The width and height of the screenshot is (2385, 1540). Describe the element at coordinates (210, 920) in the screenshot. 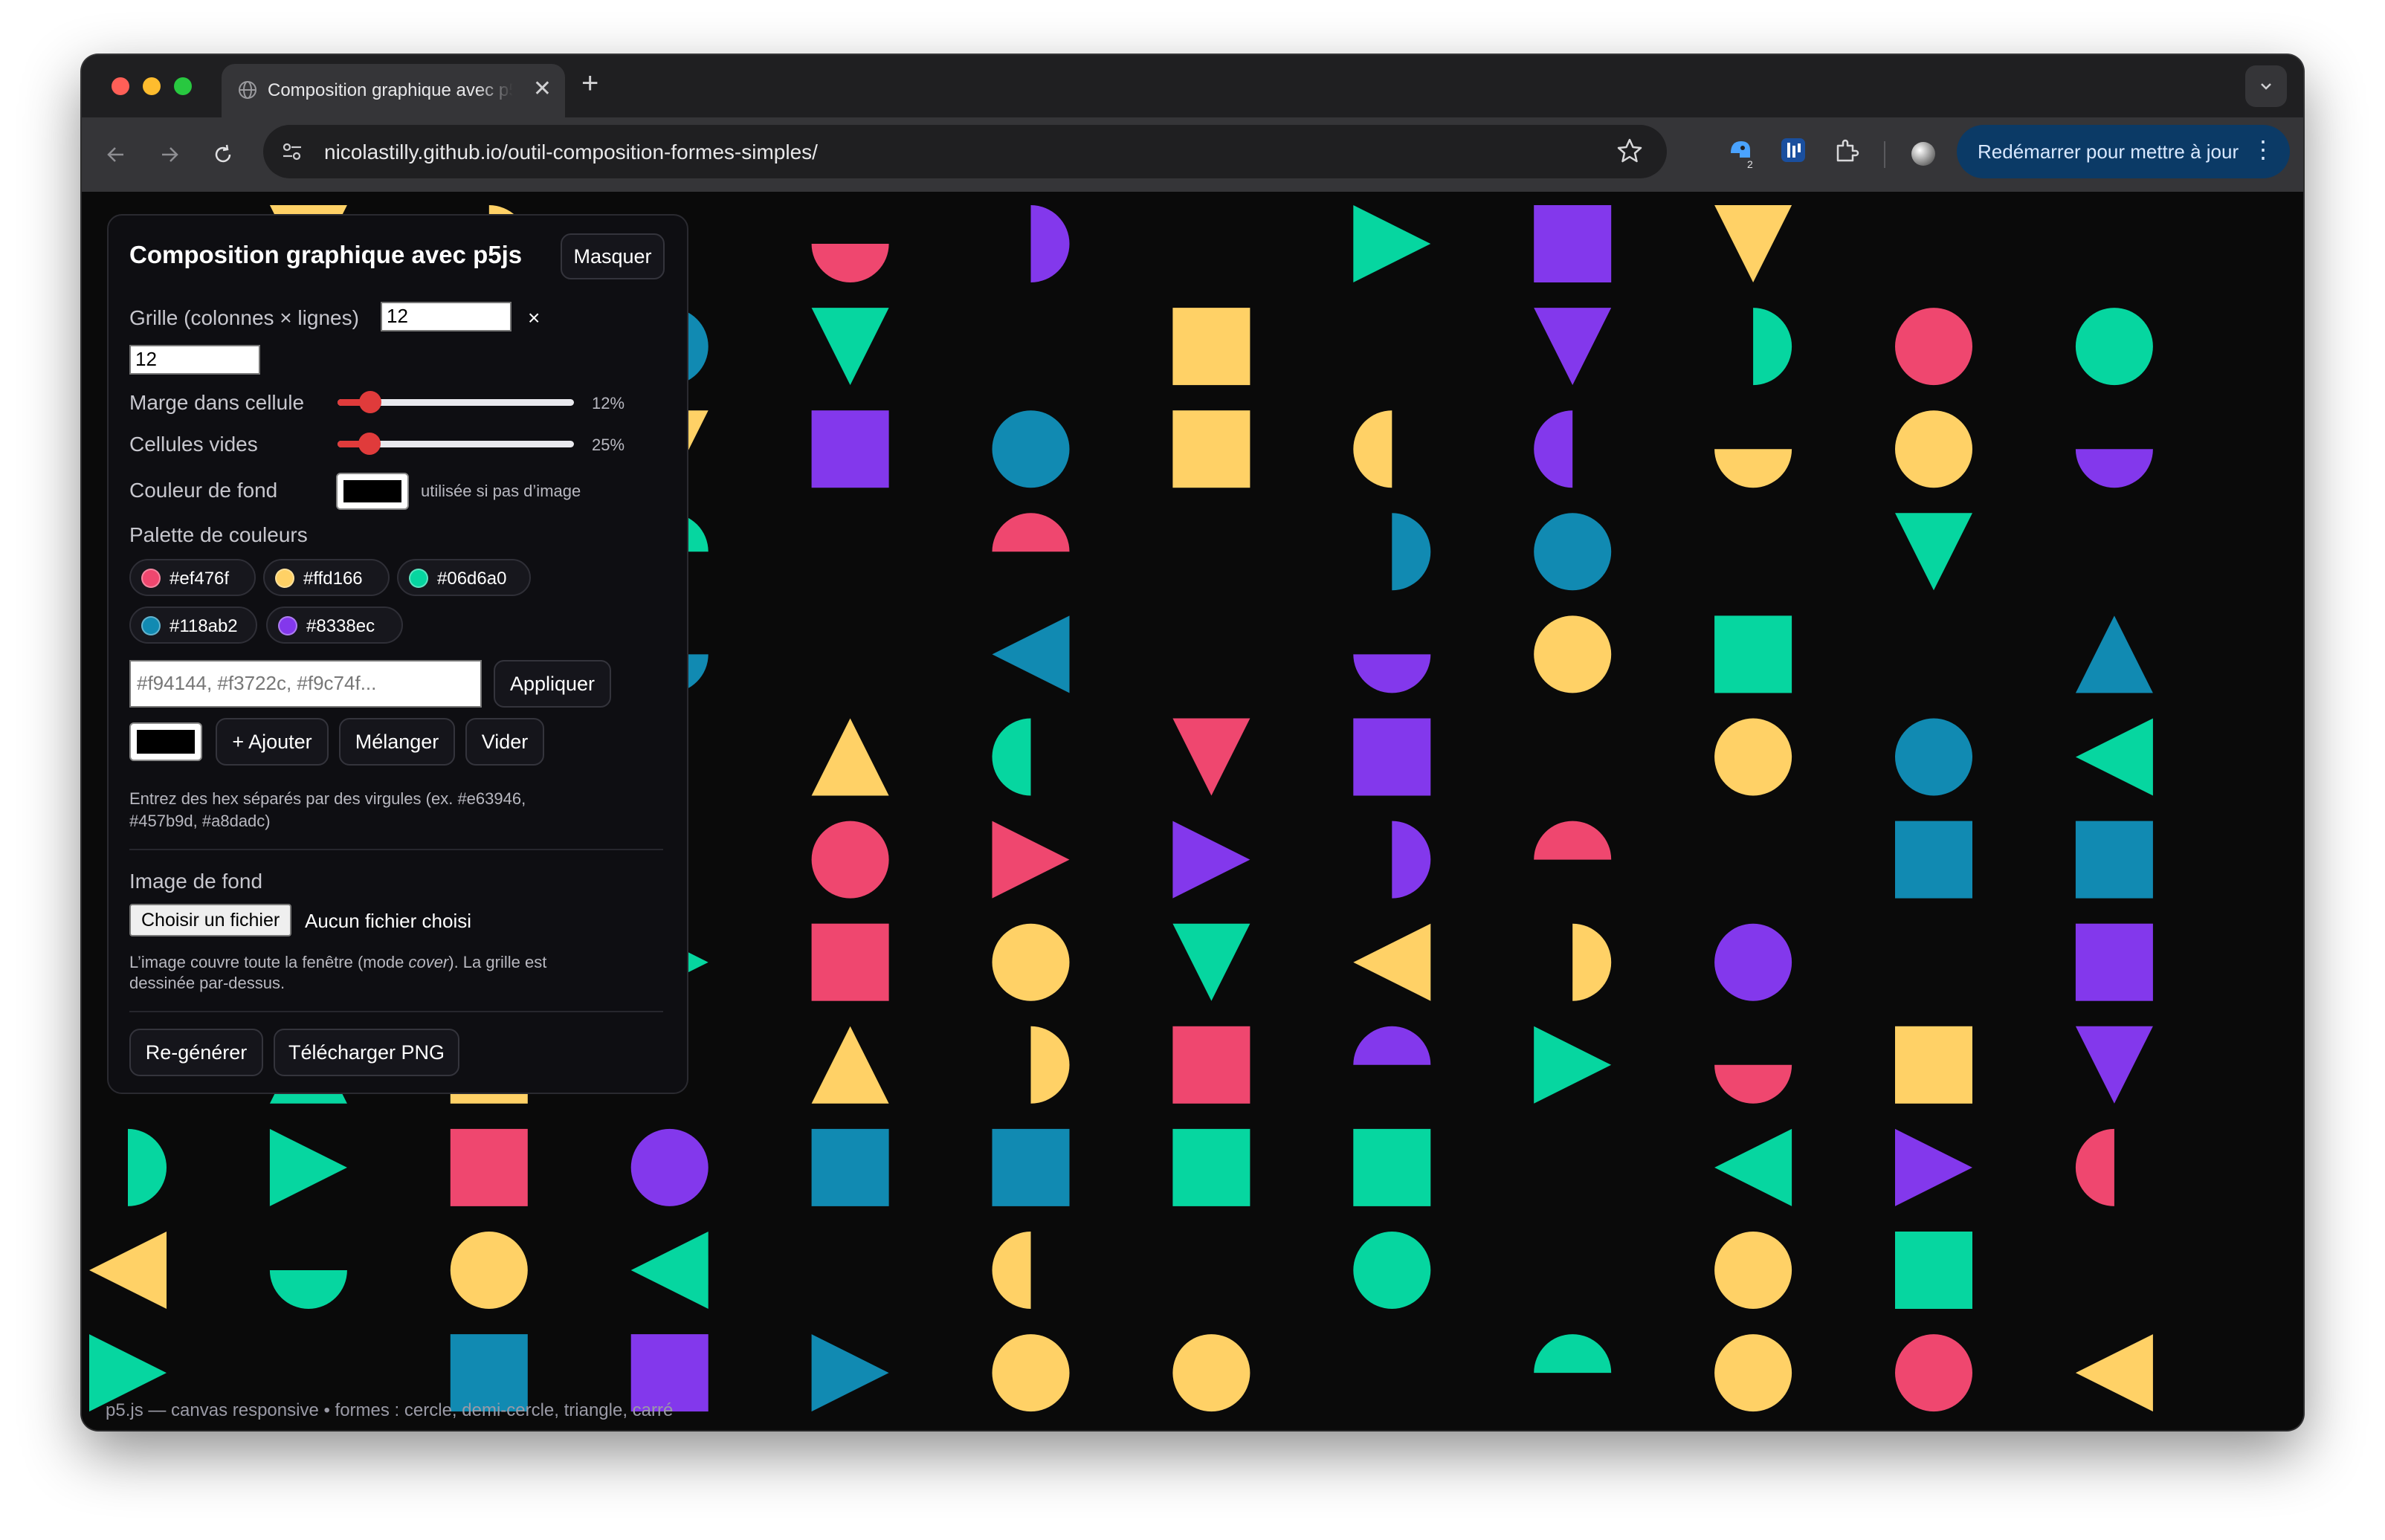

I see `choose-file-button: Choisir un fichier` at that location.